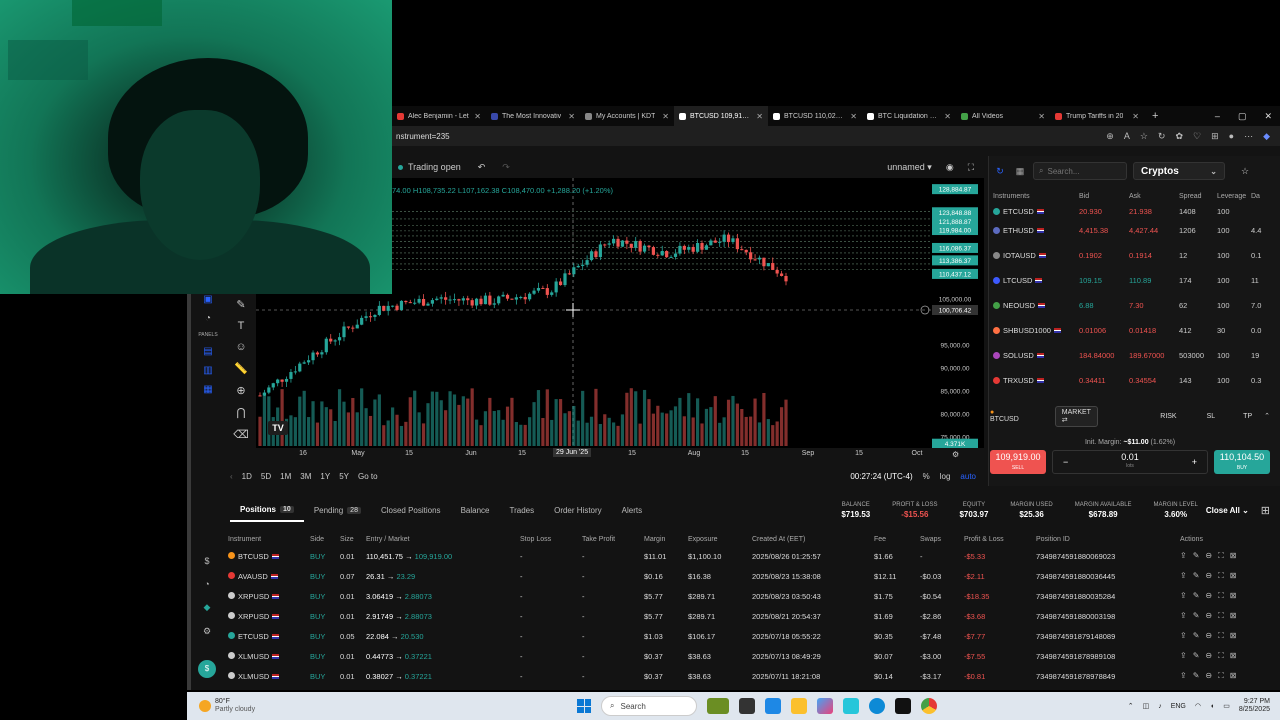  What do you see at coordinates (799, 706) in the screenshot?
I see `file-explorer-icon` at bounding box center [799, 706].